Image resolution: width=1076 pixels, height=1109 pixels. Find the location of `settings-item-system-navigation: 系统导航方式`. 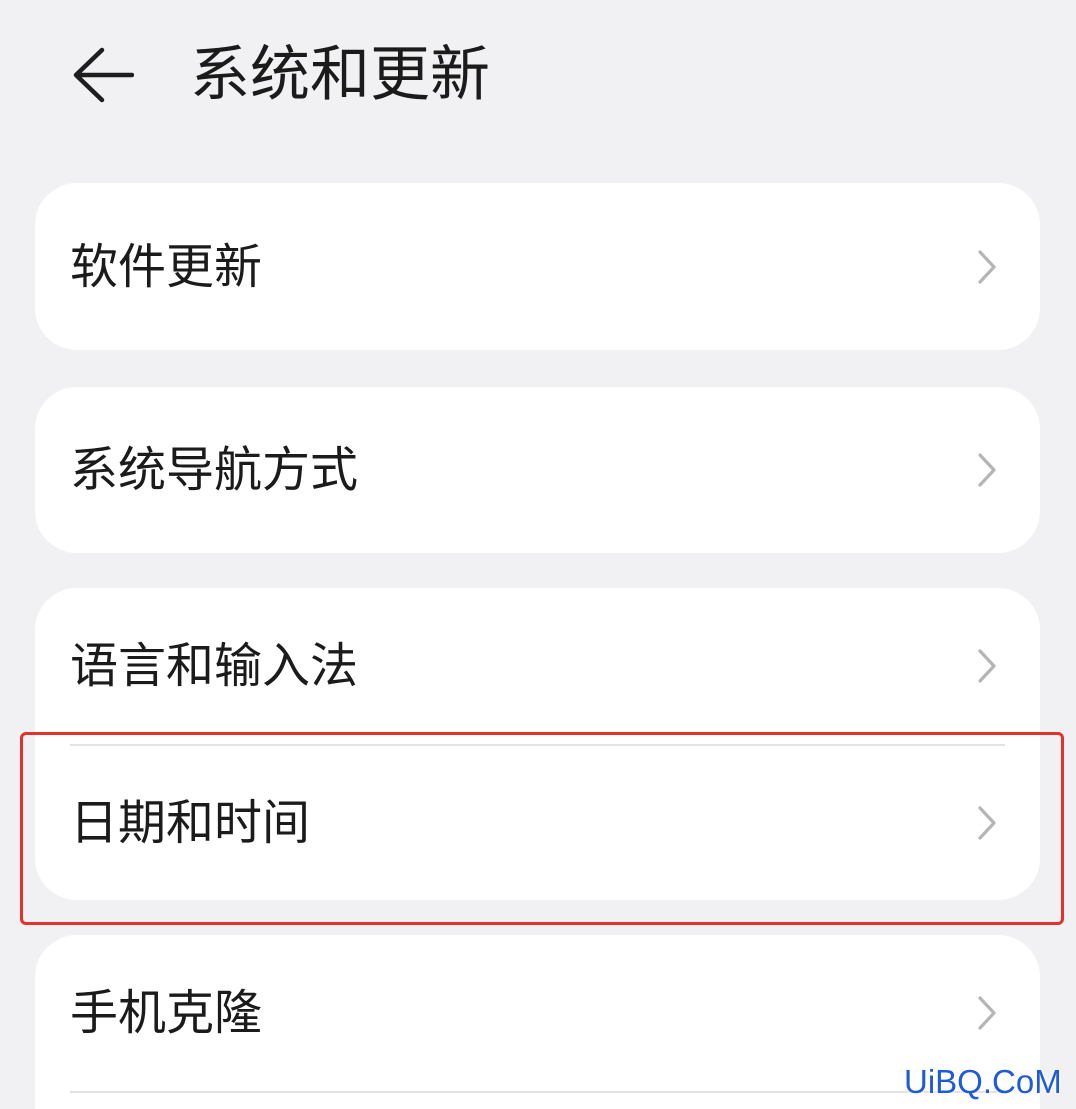

settings-item-system-navigation: 系统导航方式 is located at coordinates (537, 470).